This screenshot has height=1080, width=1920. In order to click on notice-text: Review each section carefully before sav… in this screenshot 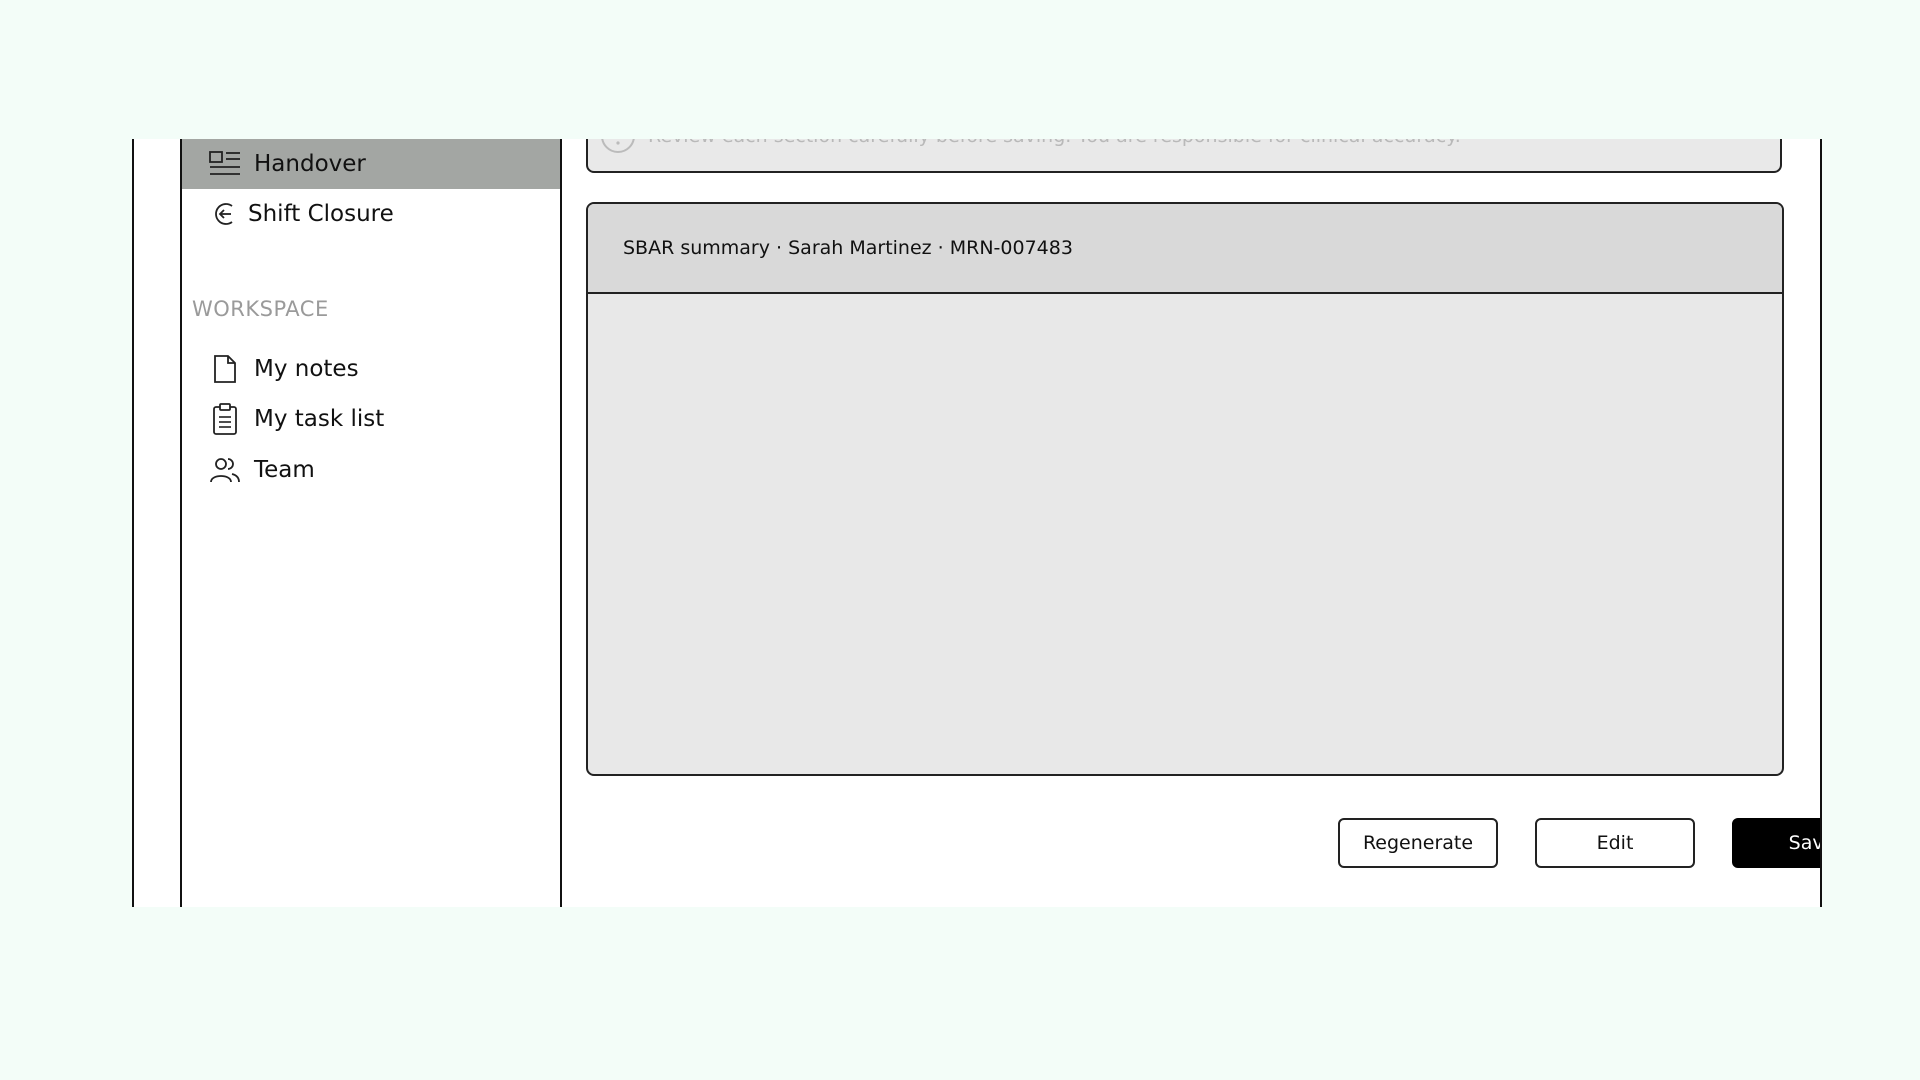, I will do `click(1054, 143)`.